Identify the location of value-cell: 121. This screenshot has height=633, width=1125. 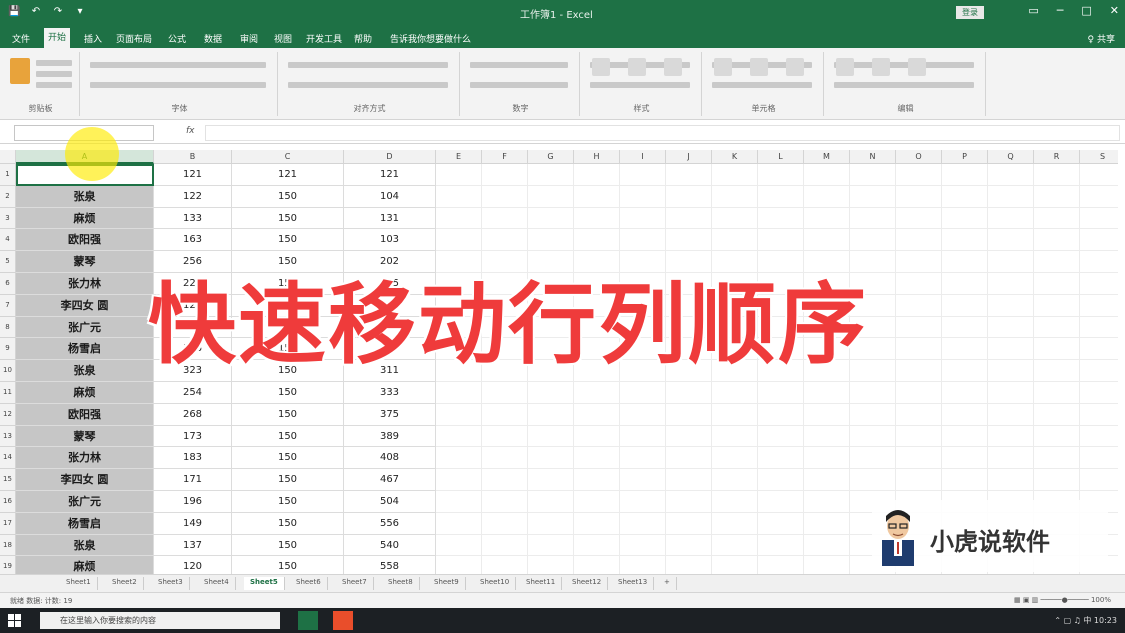
(193, 175).